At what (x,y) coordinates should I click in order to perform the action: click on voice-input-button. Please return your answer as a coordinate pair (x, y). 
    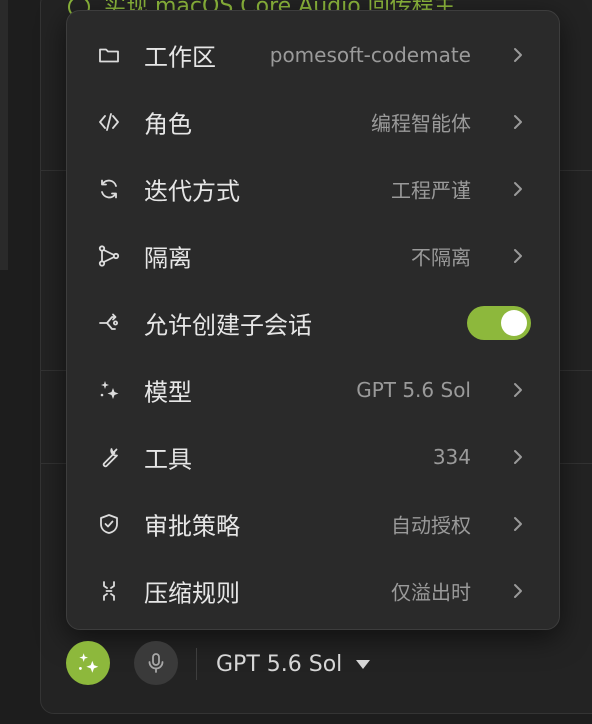
    Looking at the image, I should click on (156, 663).